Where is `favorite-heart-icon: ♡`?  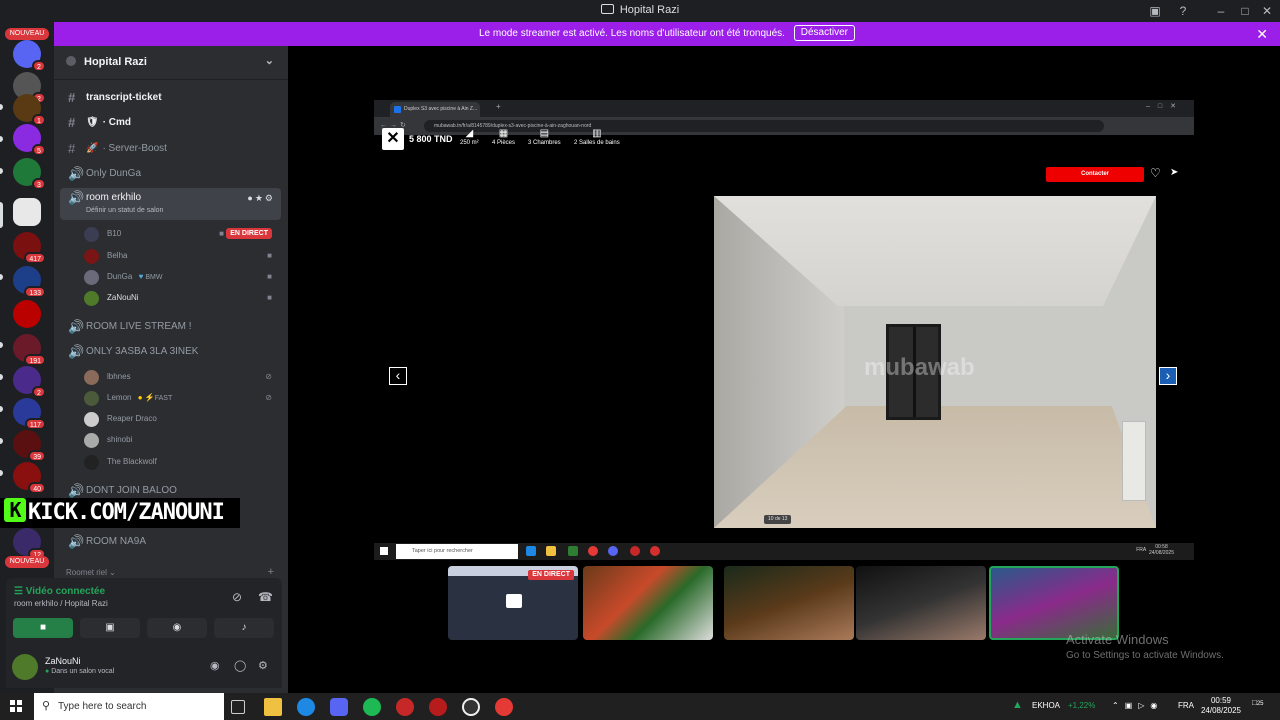 favorite-heart-icon: ♡ is located at coordinates (1155, 173).